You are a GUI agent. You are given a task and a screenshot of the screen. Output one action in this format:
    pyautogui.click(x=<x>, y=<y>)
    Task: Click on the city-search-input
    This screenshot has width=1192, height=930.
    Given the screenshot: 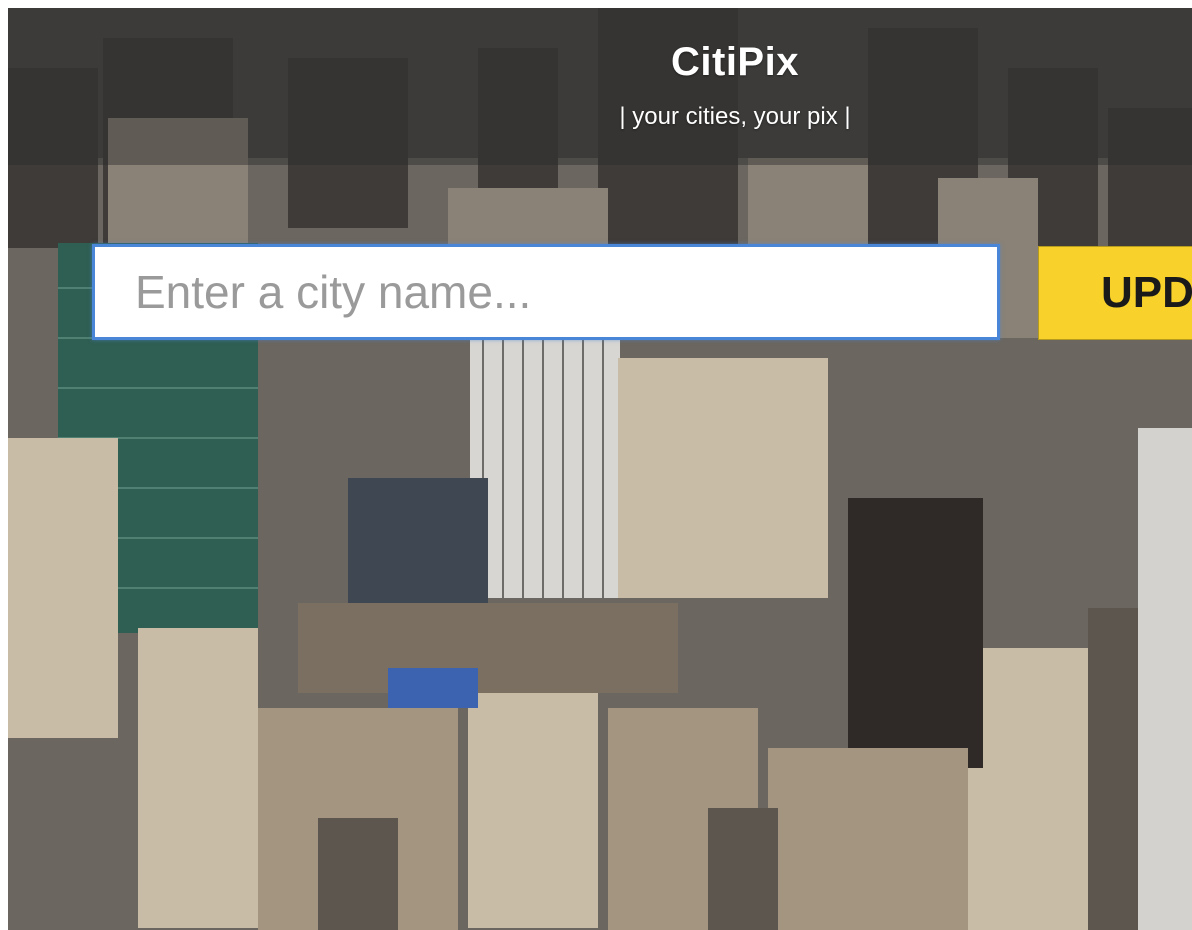 What is the action you would take?
    pyautogui.click(x=546, y=292)
    